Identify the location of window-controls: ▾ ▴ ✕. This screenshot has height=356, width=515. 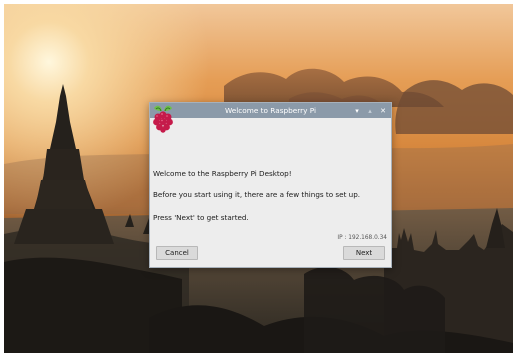
(370, 110).